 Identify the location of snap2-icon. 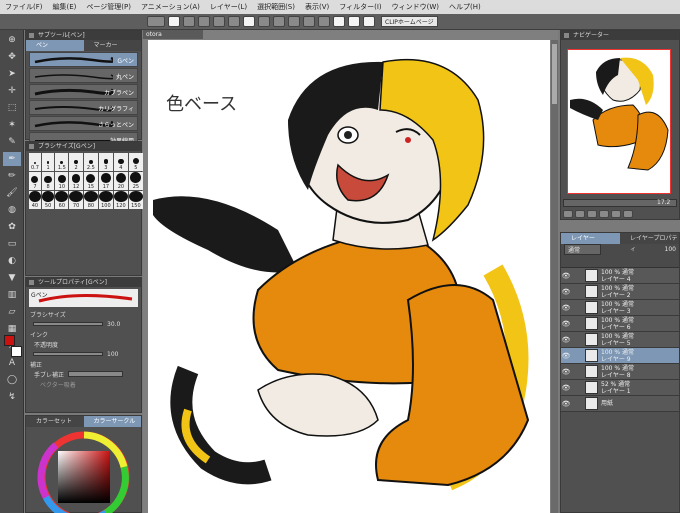
(354, 21).